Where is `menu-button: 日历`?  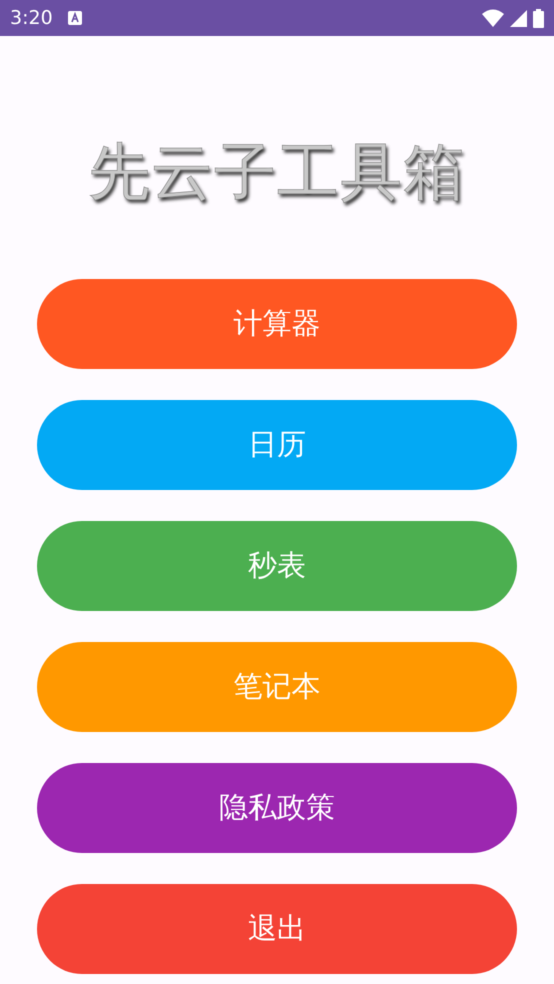
menu-button: 日历 is located at coordinates (277, 445).